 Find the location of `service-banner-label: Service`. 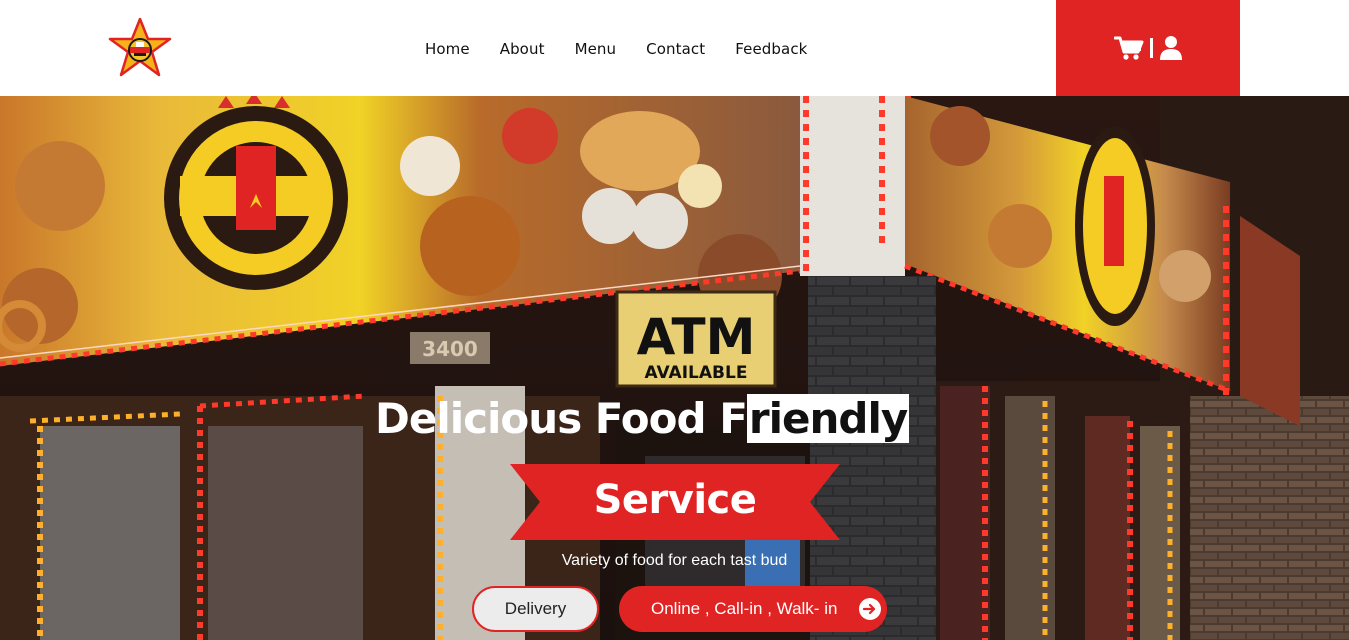

service-banner-label: Service is located at coordinates (675, 500).